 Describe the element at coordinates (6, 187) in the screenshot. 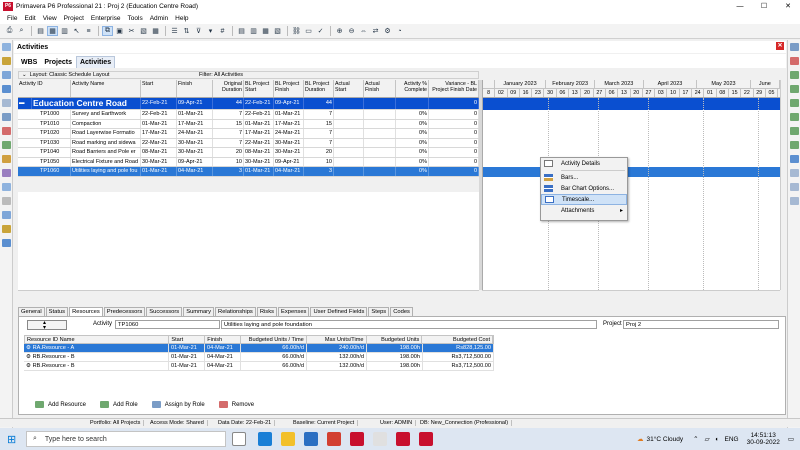

I see `thresholds-icon` at that location.